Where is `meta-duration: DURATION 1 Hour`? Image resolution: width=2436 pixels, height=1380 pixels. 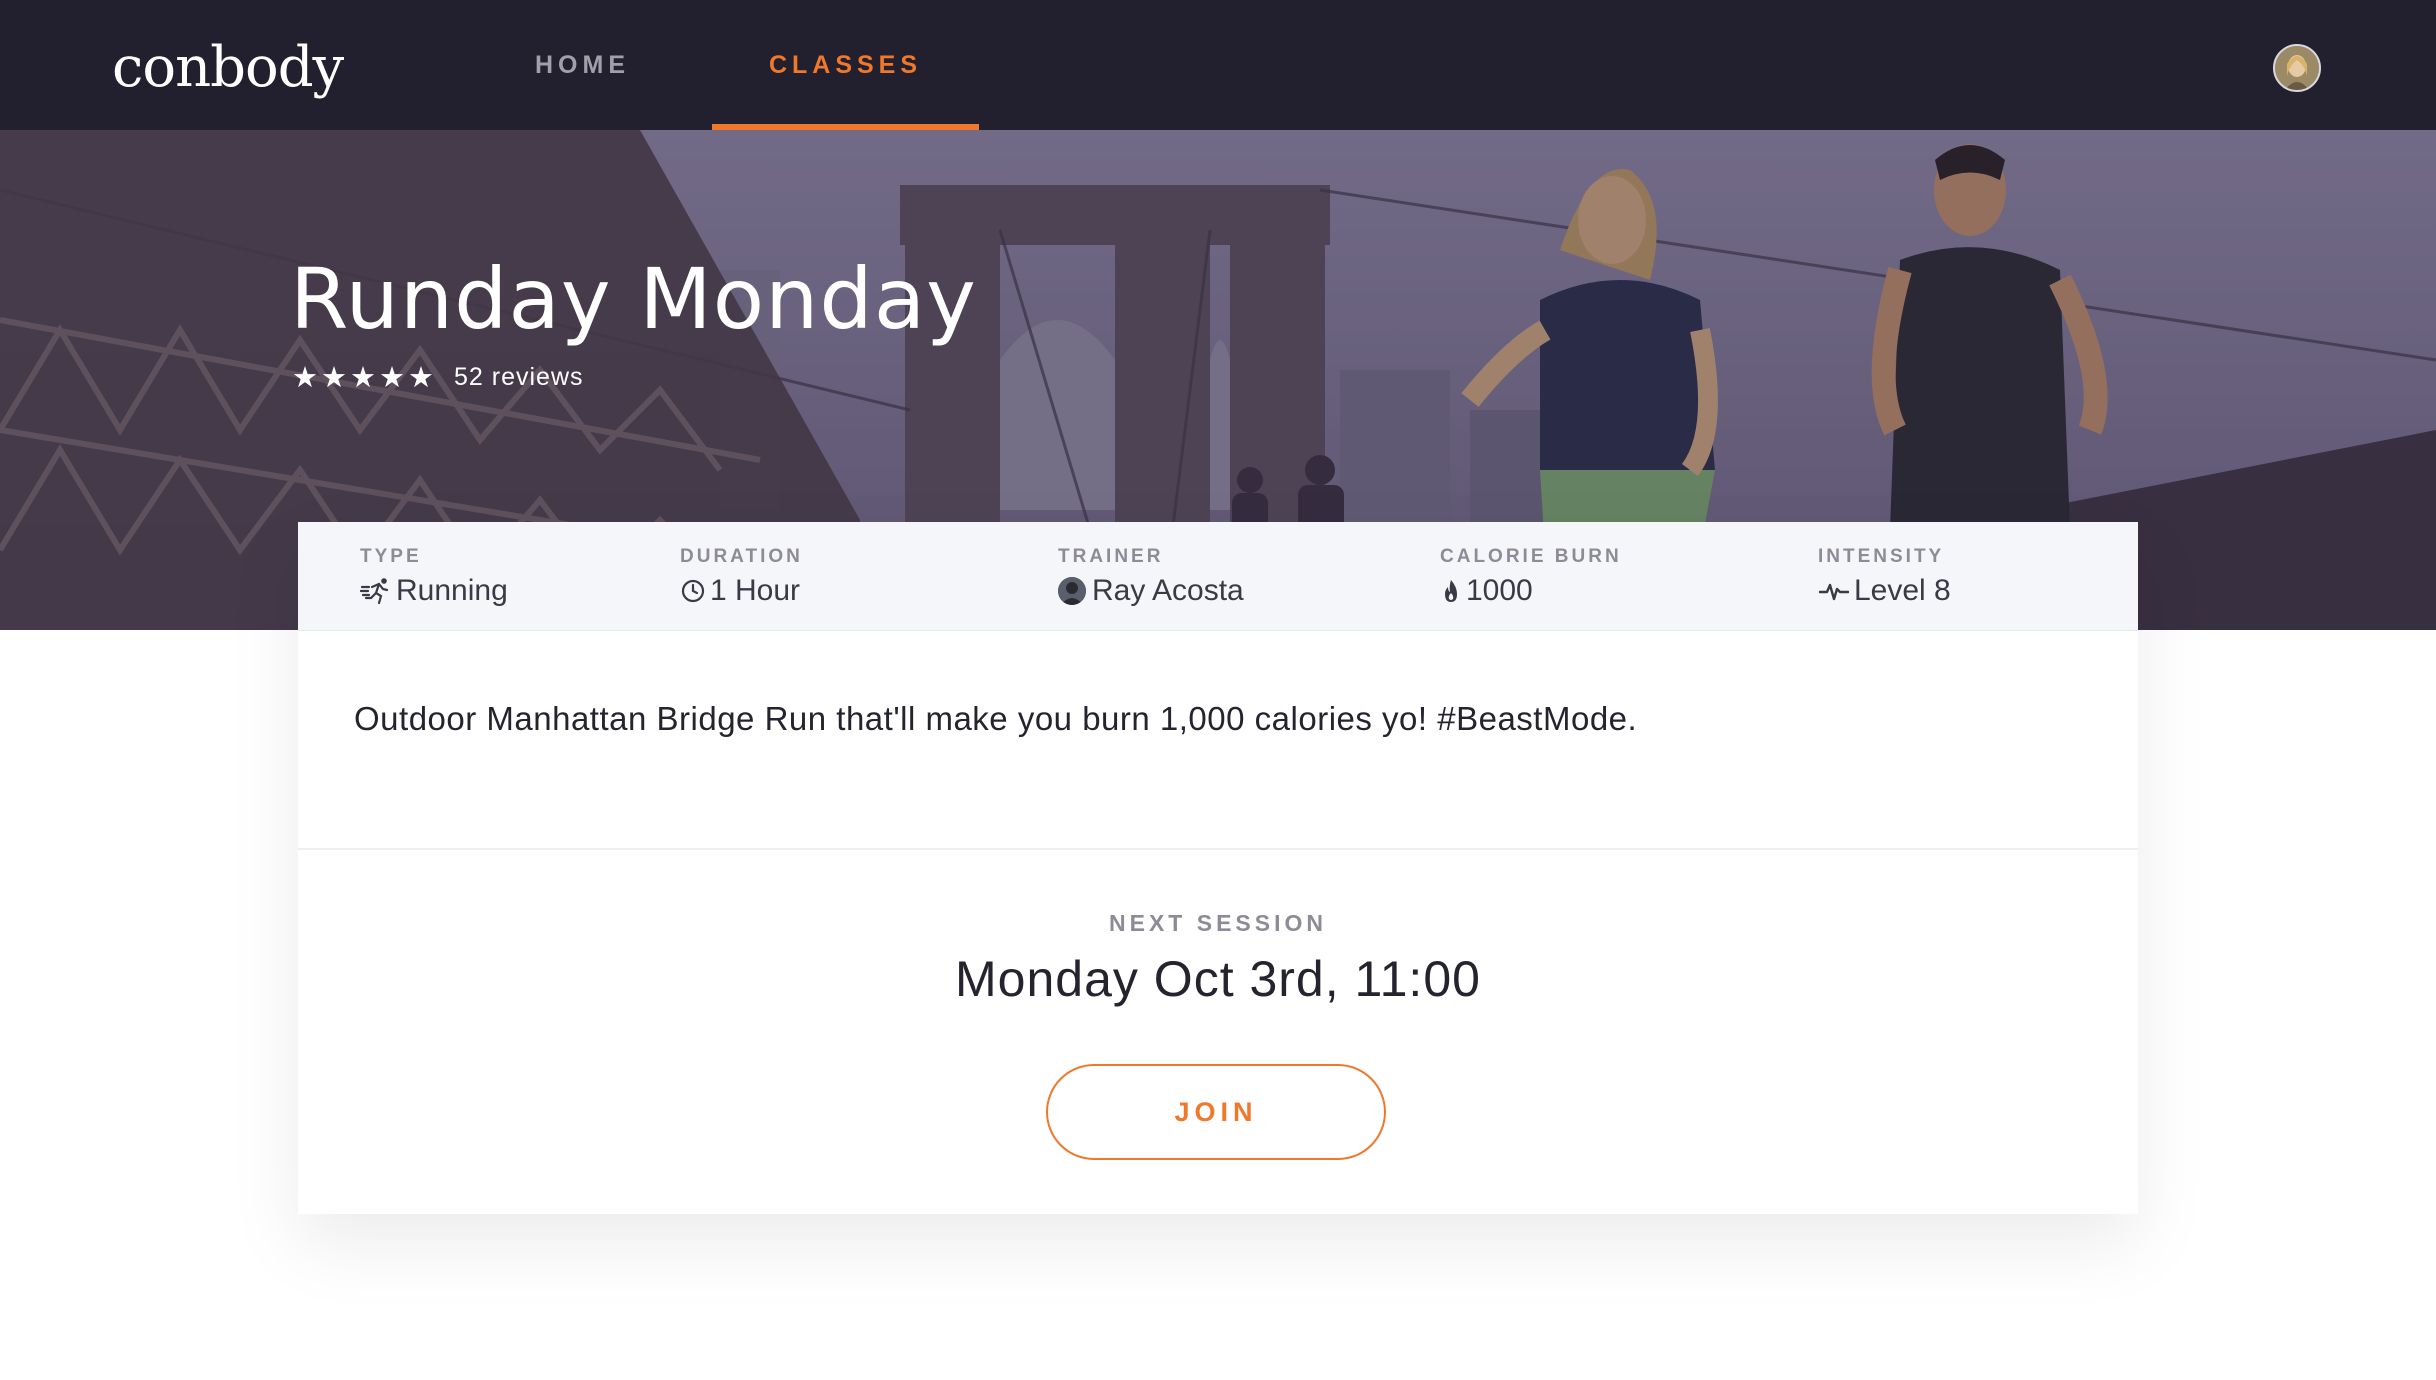 meta-duration: DURATION 1 Hour is located at coordinates (741, 577).